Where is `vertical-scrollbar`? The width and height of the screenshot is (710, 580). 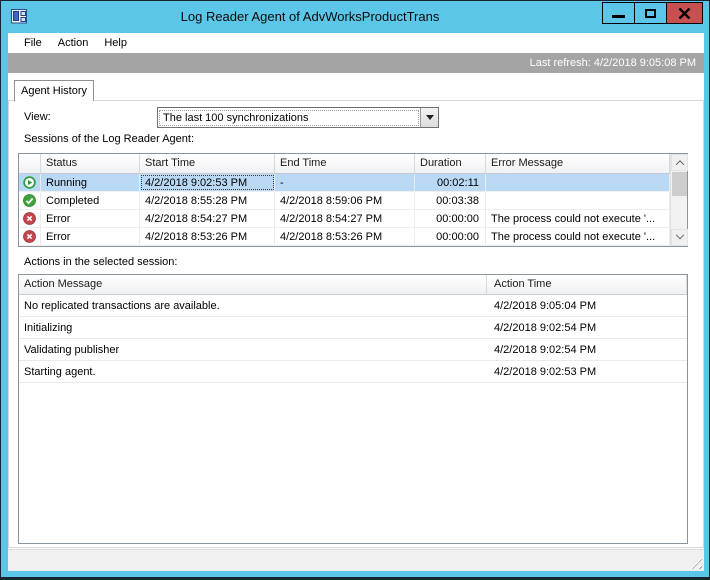 vertical-scrollbar is located at coordinates (679, 200).